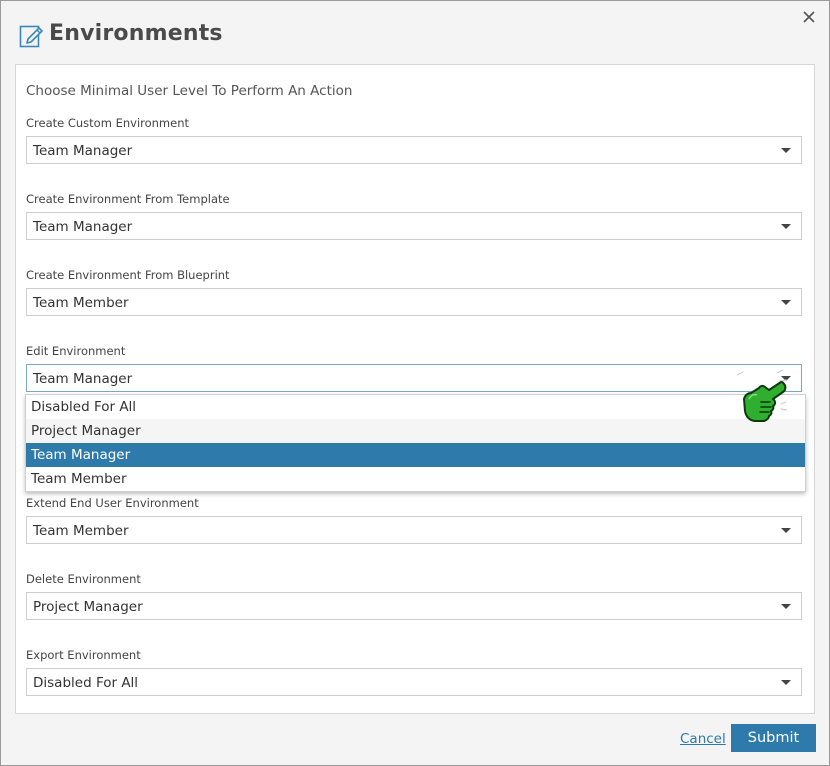 The width and height of the screenshot is (830, 766). I want to click on create-environment-from-blueprint-label: Create Environment From Blueprint, so click(128, 275).